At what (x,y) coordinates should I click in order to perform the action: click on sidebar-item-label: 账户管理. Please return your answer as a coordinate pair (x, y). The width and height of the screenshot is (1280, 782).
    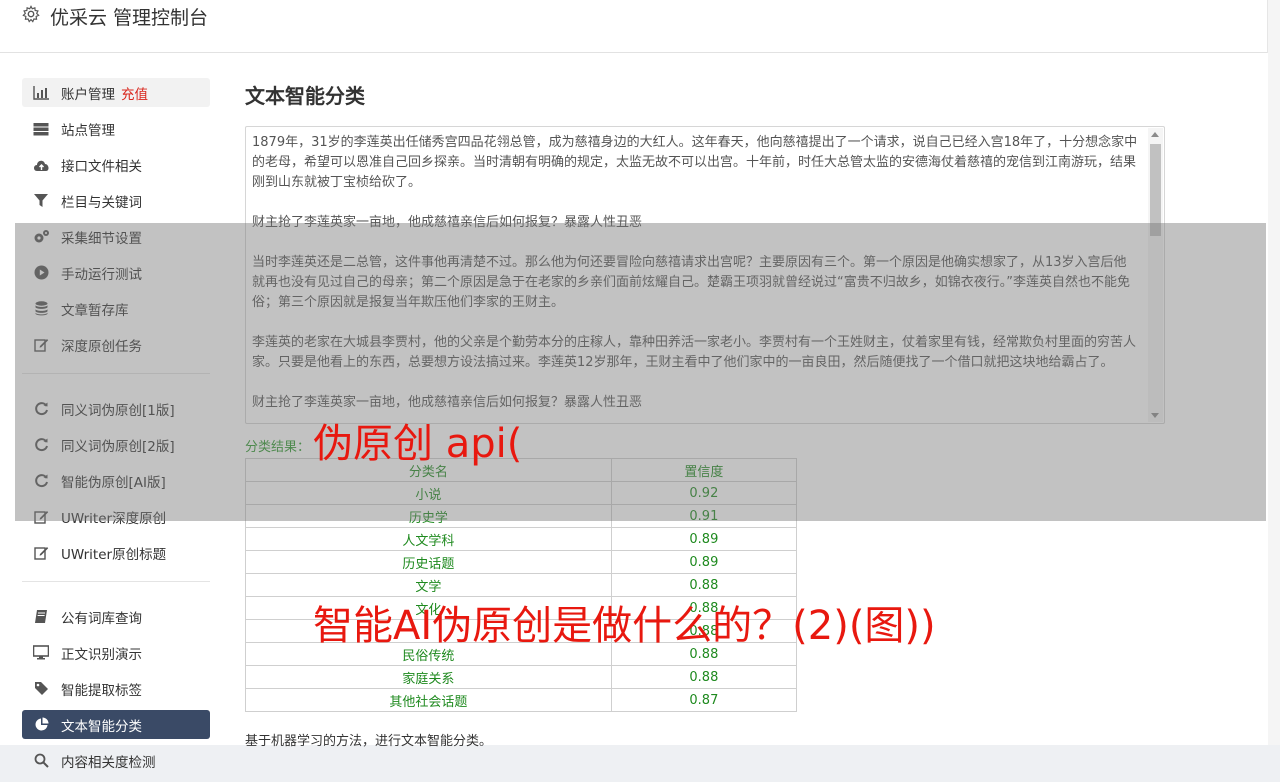
    Looking at the image, I should click on (88, 94).